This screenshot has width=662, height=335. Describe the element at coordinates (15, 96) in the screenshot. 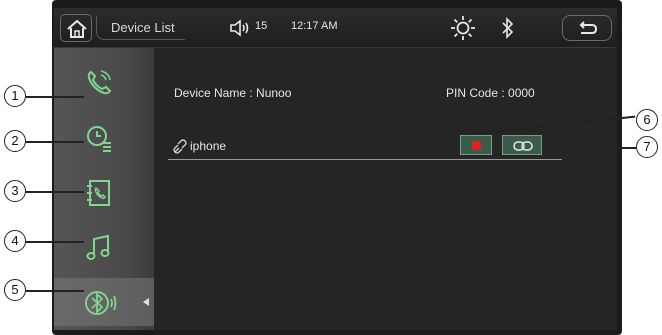

I see `callout-1: 1` at that location.